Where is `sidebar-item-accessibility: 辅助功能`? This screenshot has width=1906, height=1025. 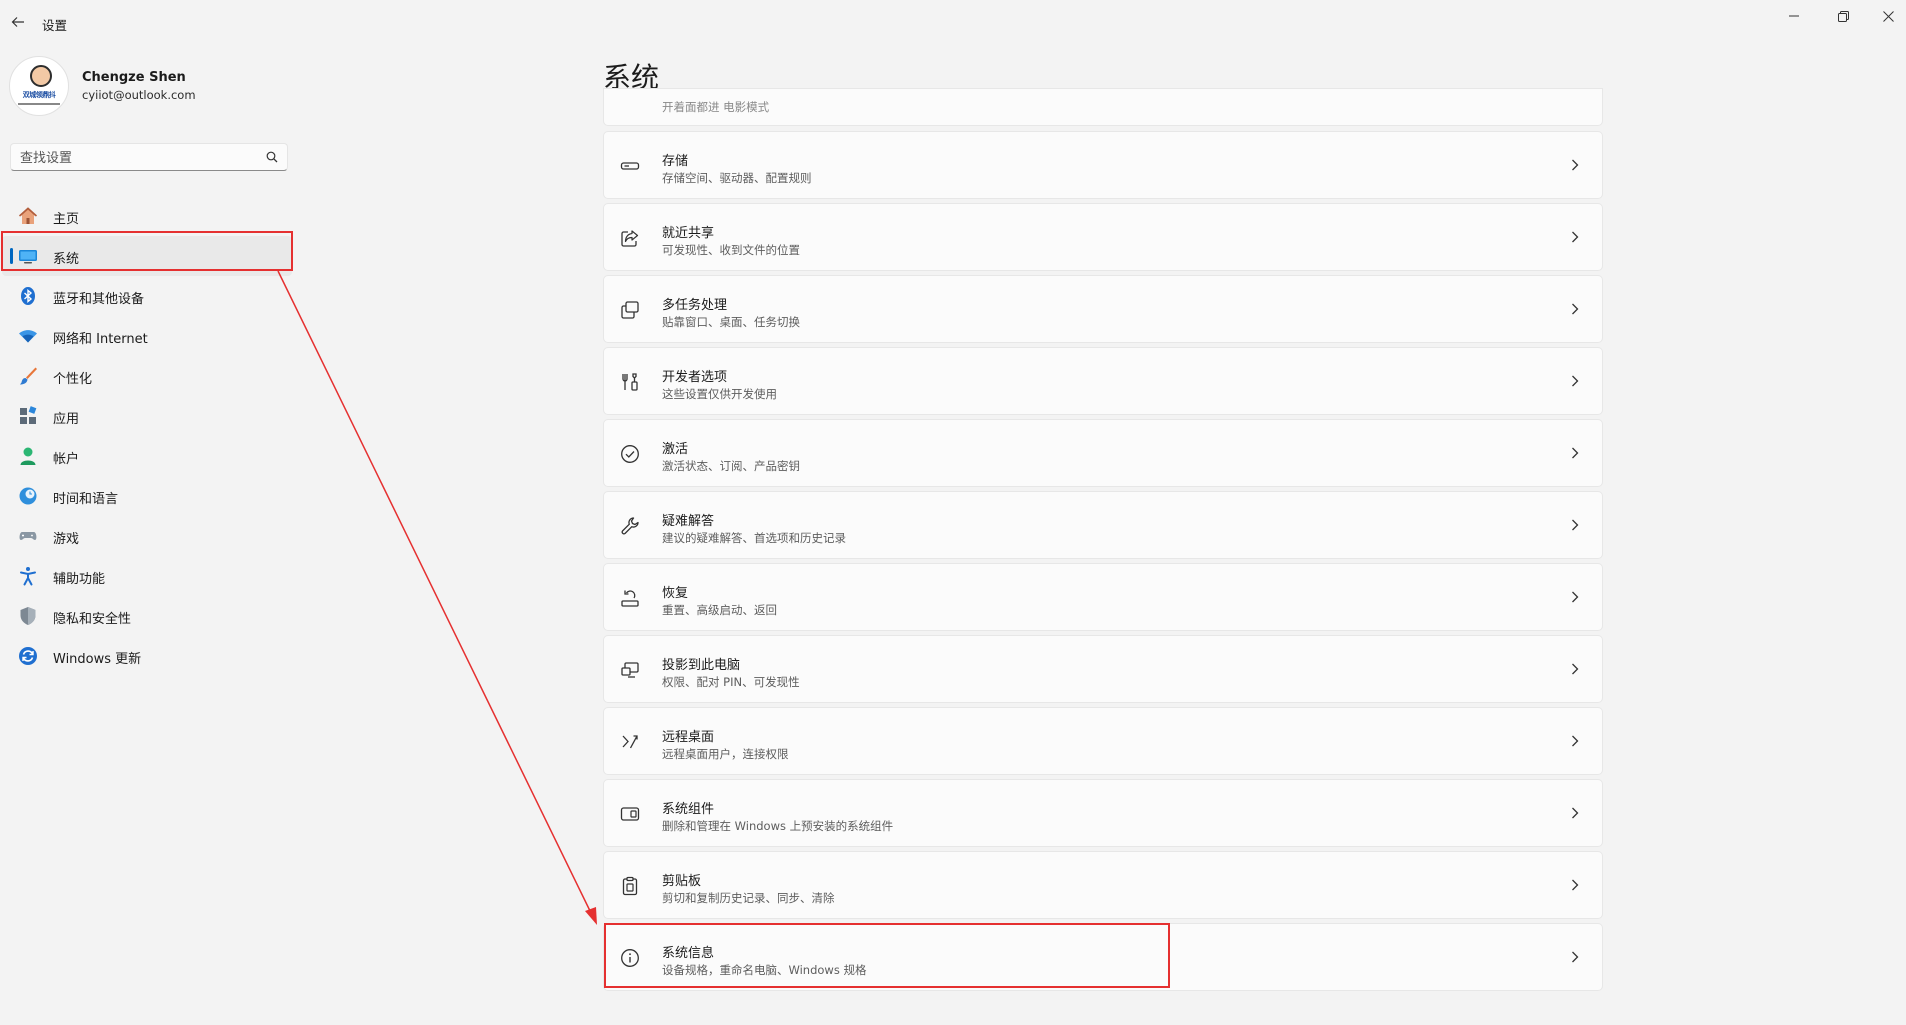 sidebar-item-accessibility: 辅助功能 is located at coordinates (147, 576).